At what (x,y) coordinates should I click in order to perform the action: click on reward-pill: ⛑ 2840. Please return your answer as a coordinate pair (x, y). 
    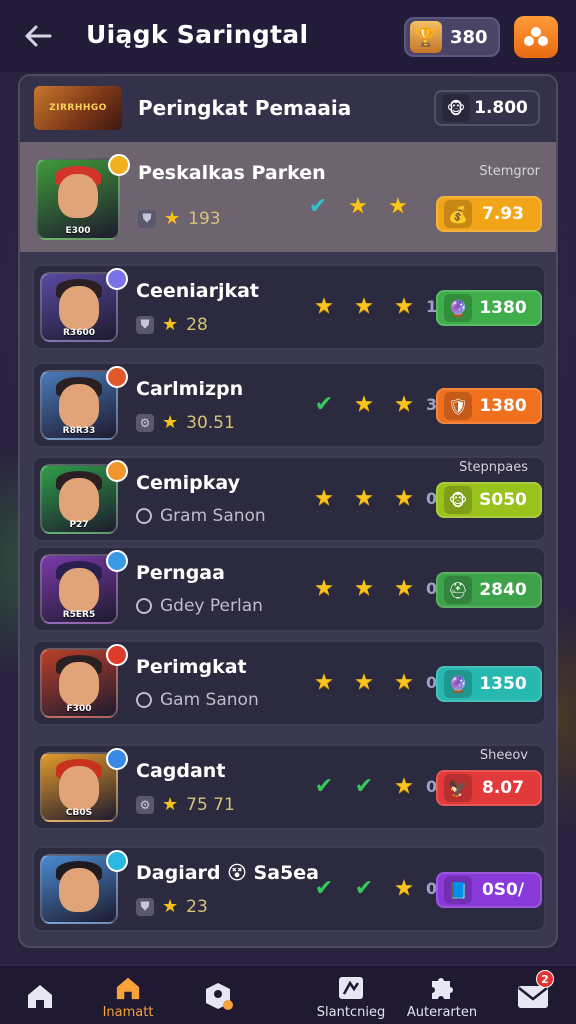
    Looking at the image, I should click on (489, 590).